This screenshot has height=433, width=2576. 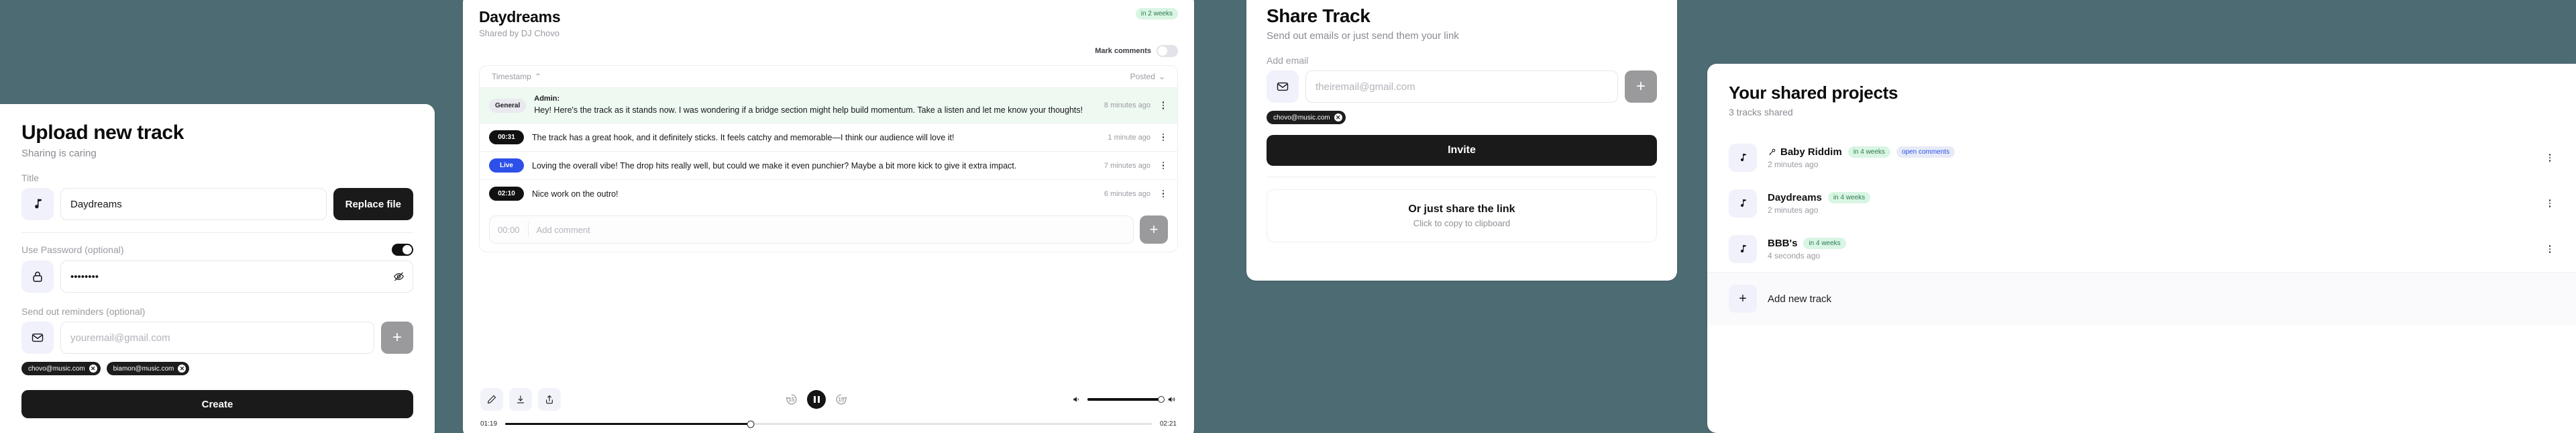 What do you see at coordinates (83, 311) in the screenshot?
I see `reminders-field-label: Send out reminders (optional)` at bounding box center [83, 311].